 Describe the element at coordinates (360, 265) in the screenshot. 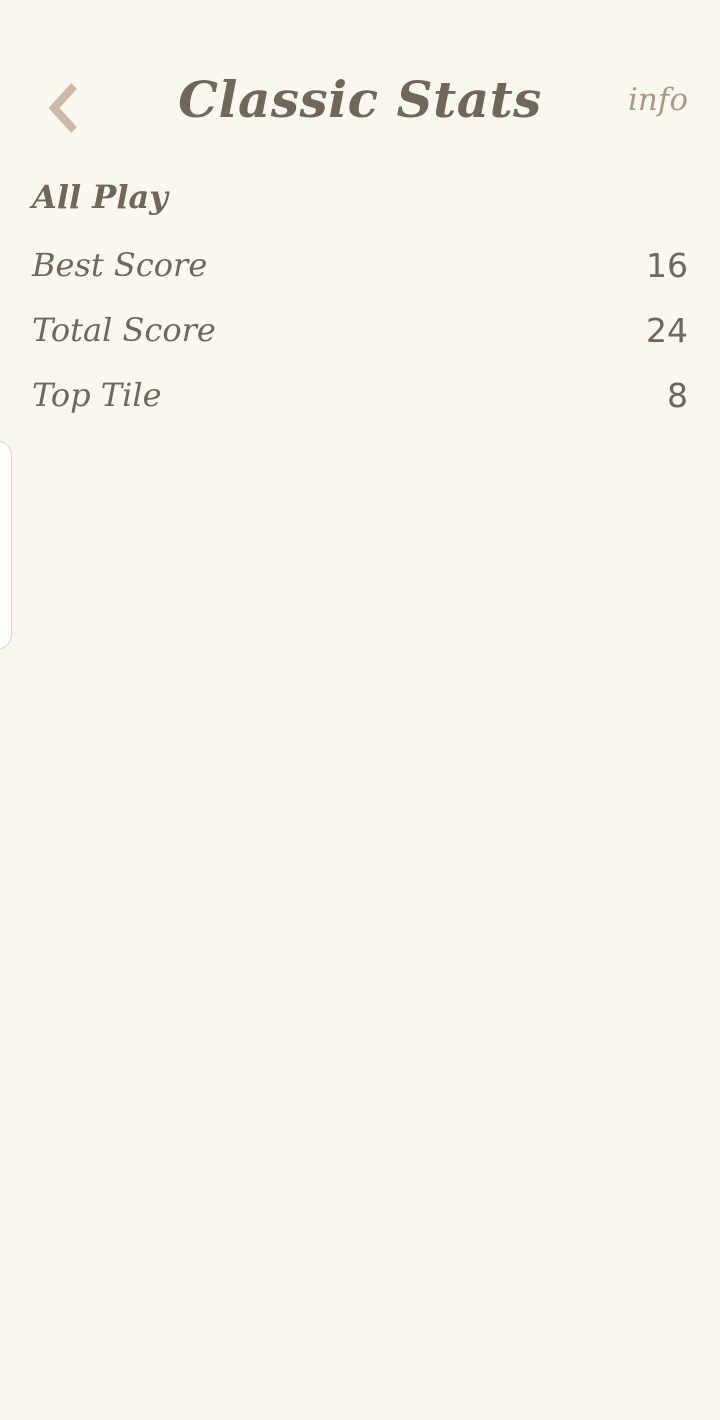

I see `stat-row-best-score: Best Score 16` at that location.